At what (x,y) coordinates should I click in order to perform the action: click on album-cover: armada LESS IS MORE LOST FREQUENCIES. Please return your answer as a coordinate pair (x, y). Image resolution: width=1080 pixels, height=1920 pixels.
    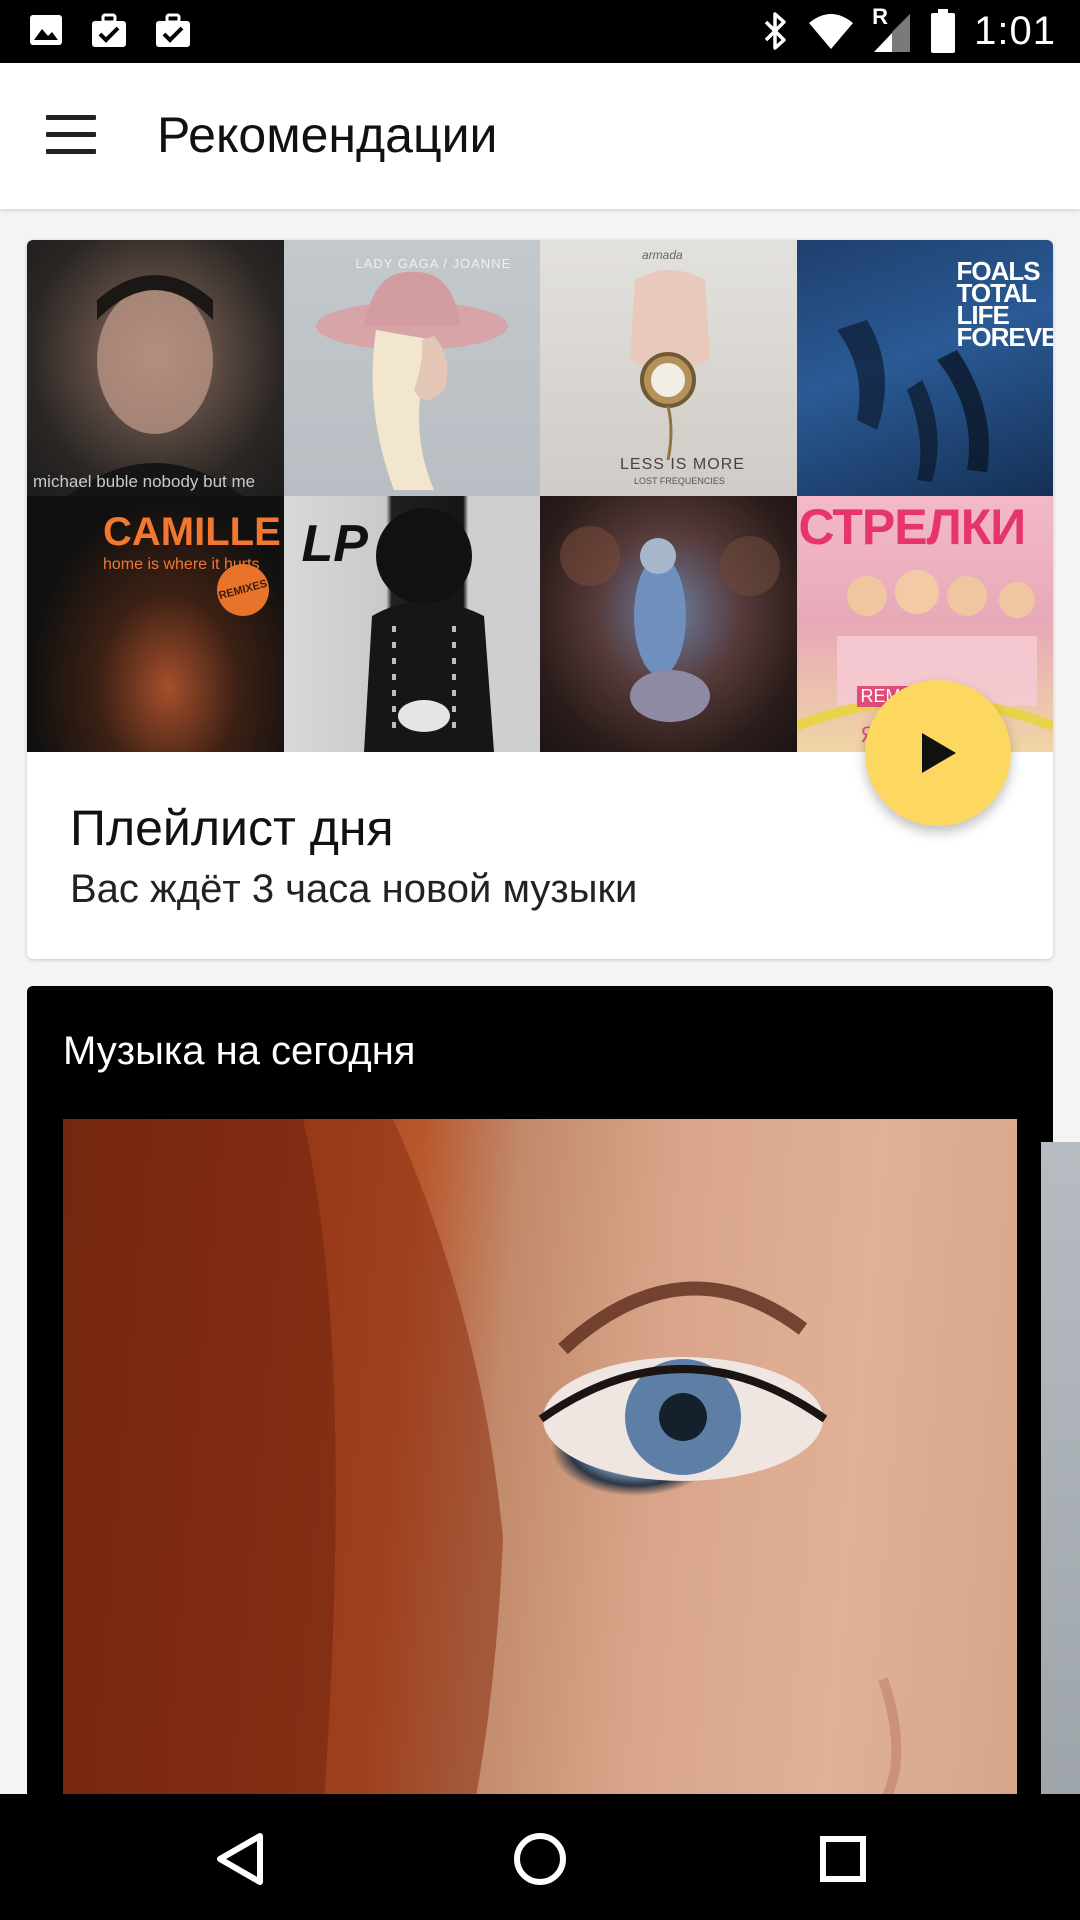
    Looking at the image, I should click on (668, 368).